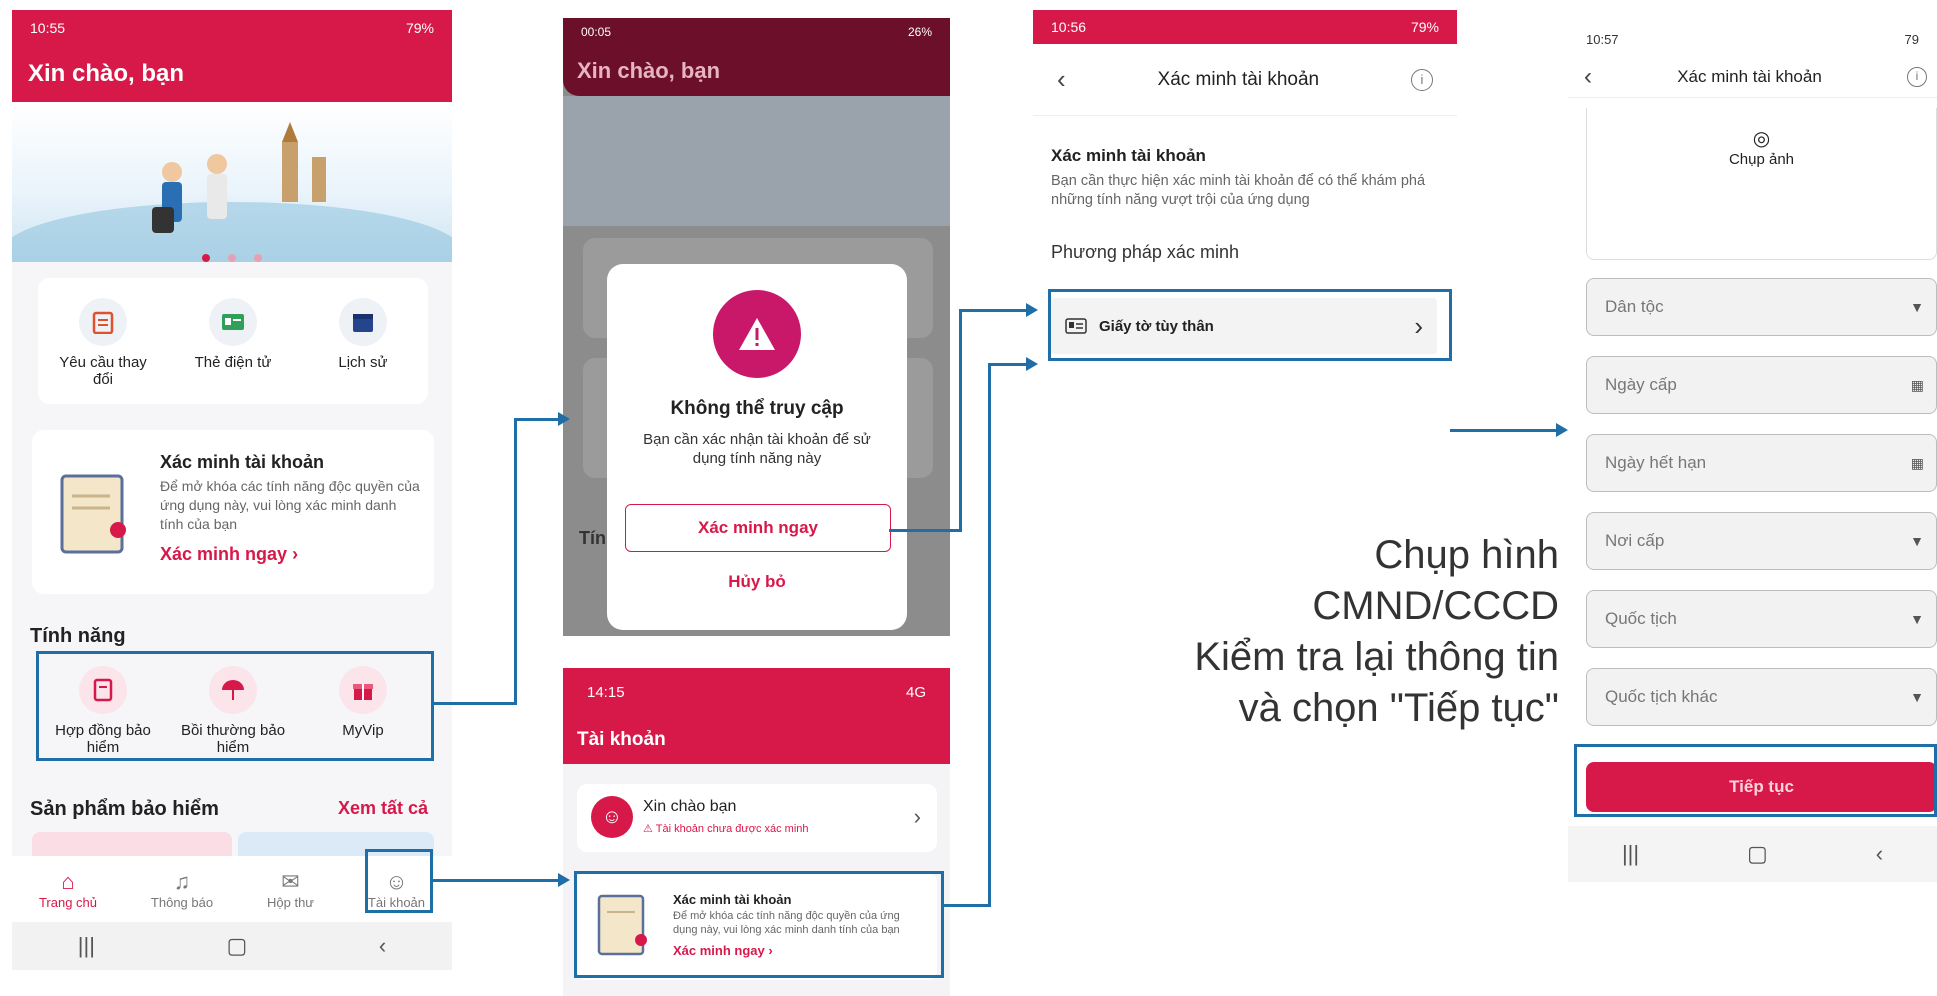  Describe the element at coordinates (1398, 708) in the screenshot. I see `caption-line: và chọn "Tiếp tục"` at that location.